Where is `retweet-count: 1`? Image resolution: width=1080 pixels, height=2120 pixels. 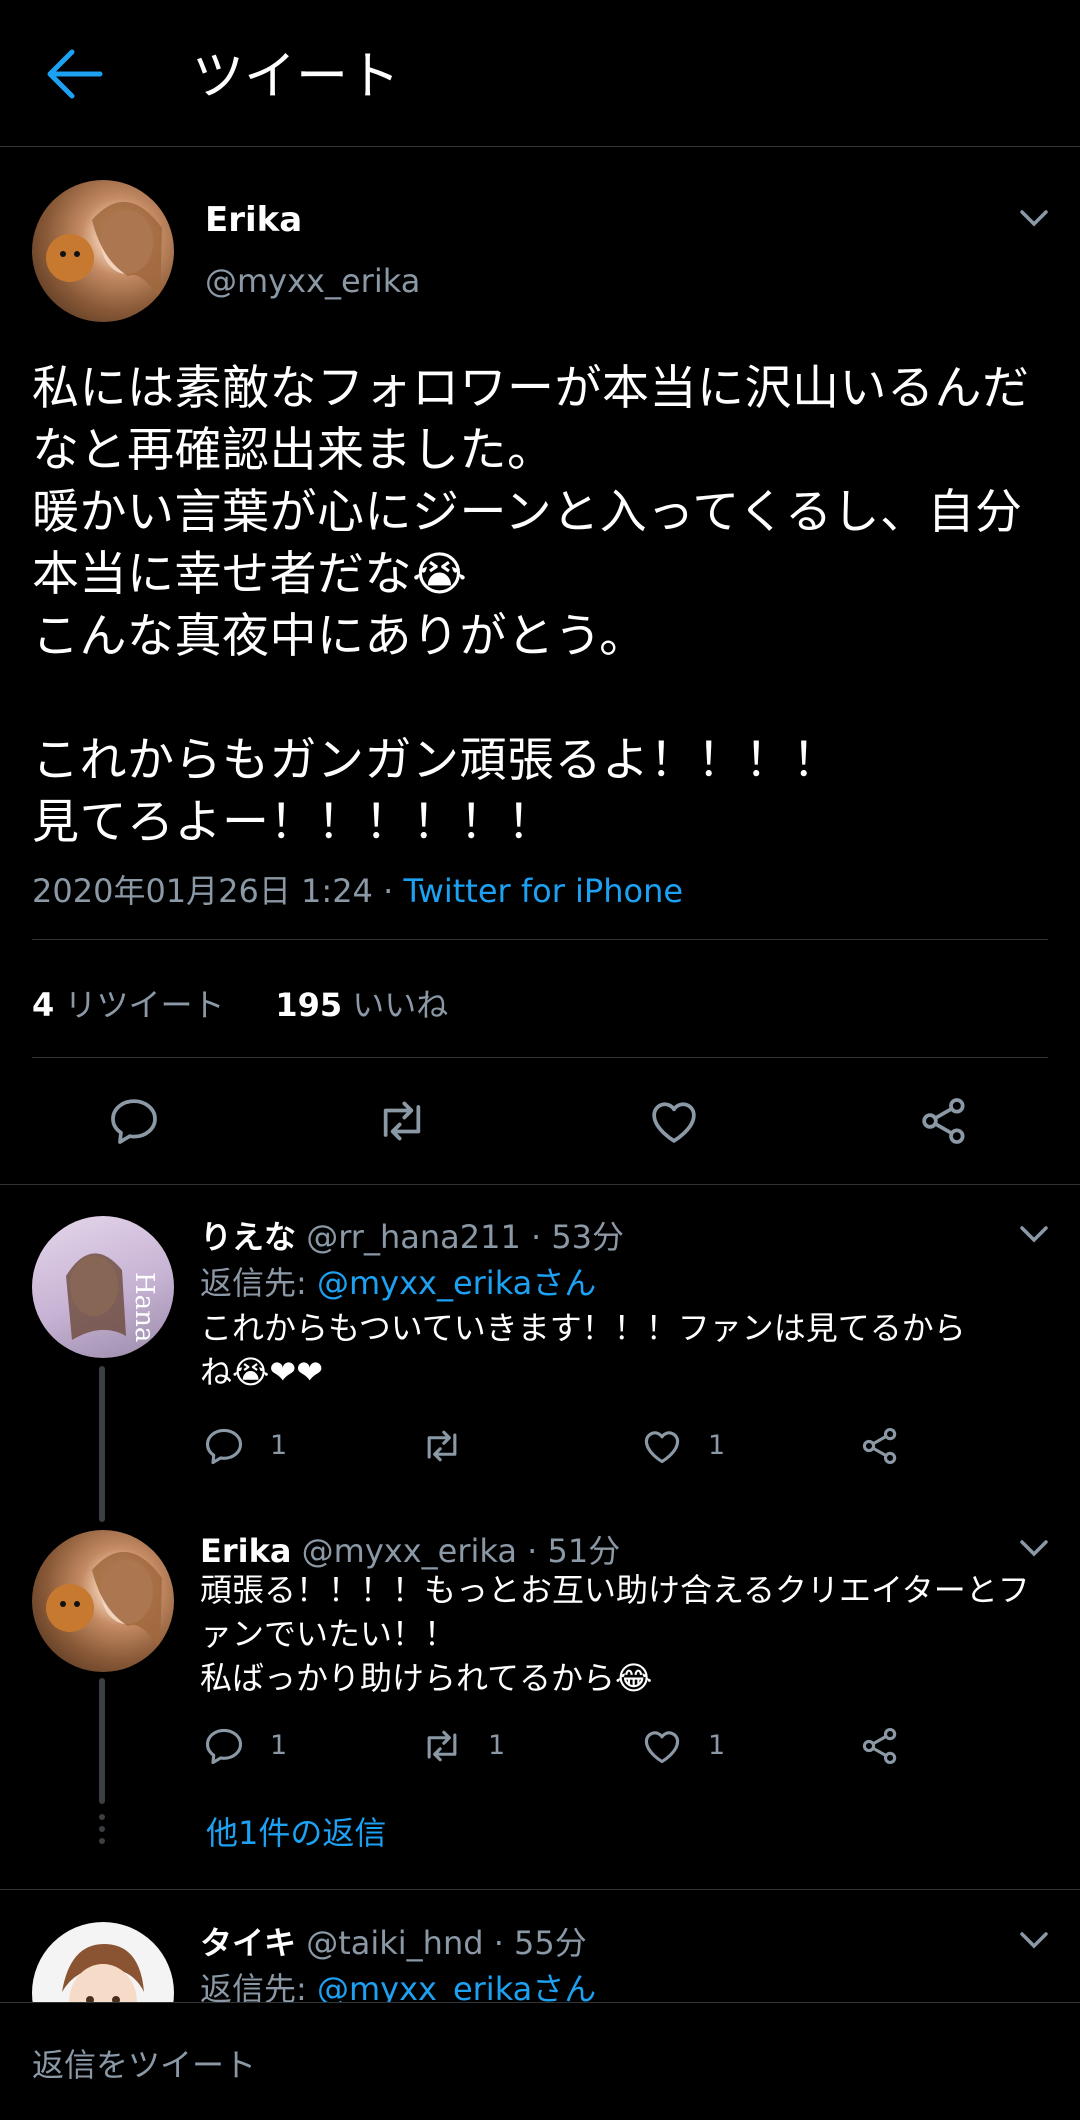
retweet-count: 1 is located at coordinates (497, 1745).